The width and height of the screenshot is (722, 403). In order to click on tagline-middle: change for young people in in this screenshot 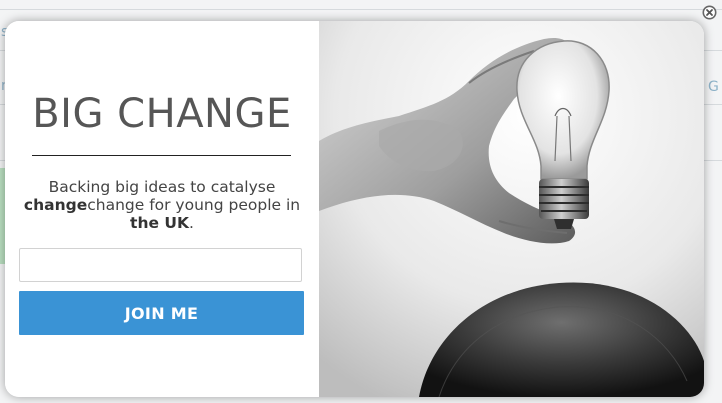, I will do `click(194, 205)`.